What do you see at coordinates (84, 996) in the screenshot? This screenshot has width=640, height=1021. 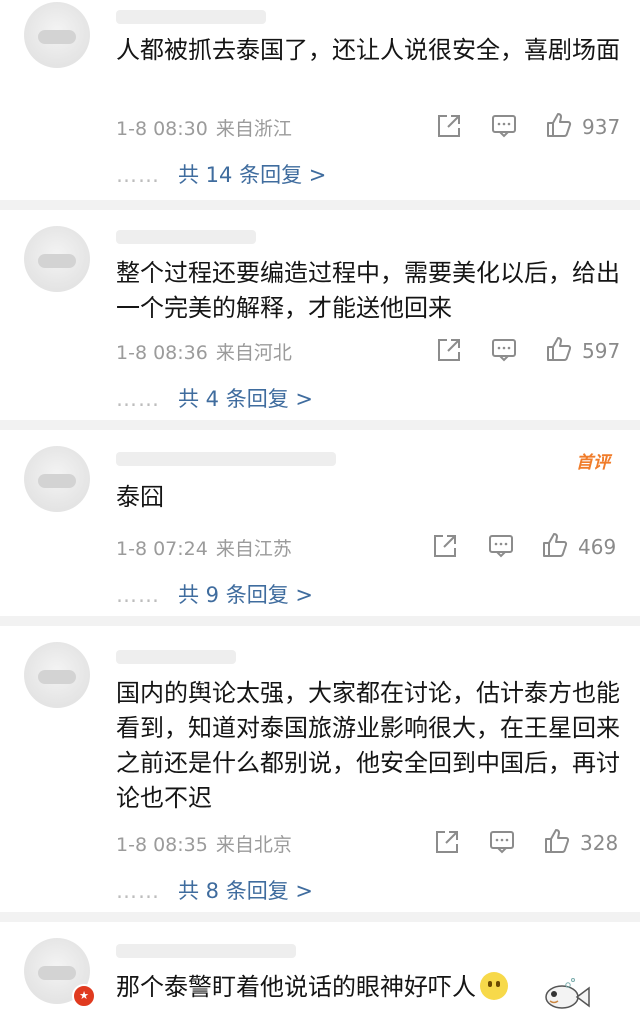 I see `verified-badge-icon: ★` at bounding box center [84, 996].